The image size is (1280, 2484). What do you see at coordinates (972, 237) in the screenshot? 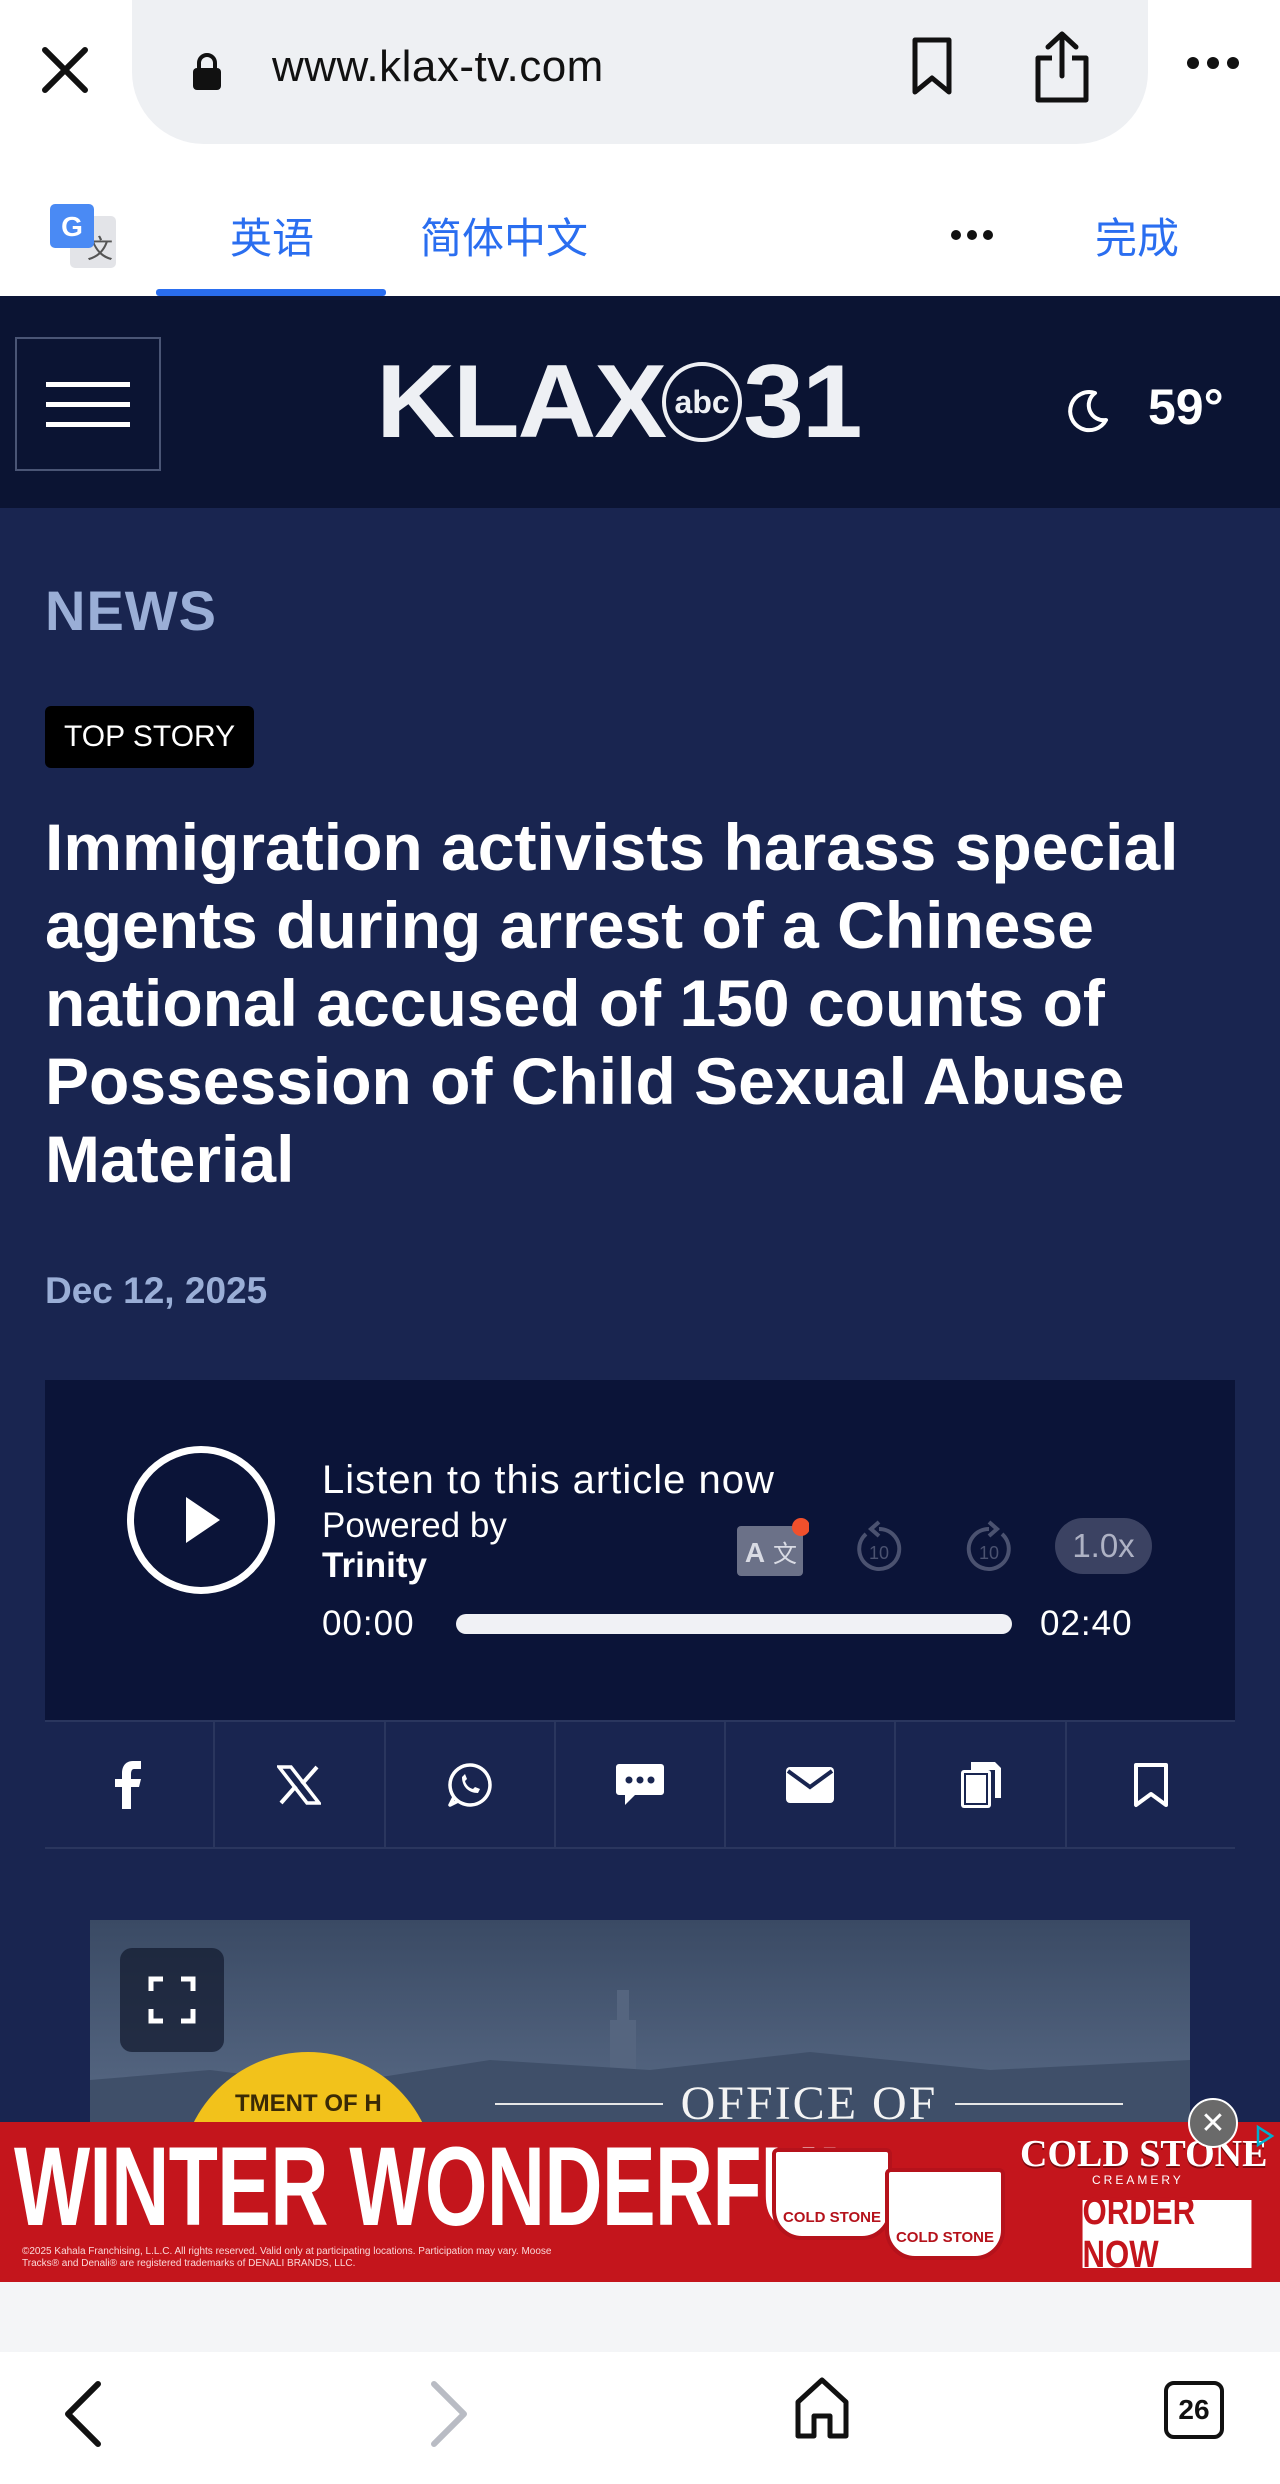
I see `translate-more-icon` at bounding box center [972, 237].